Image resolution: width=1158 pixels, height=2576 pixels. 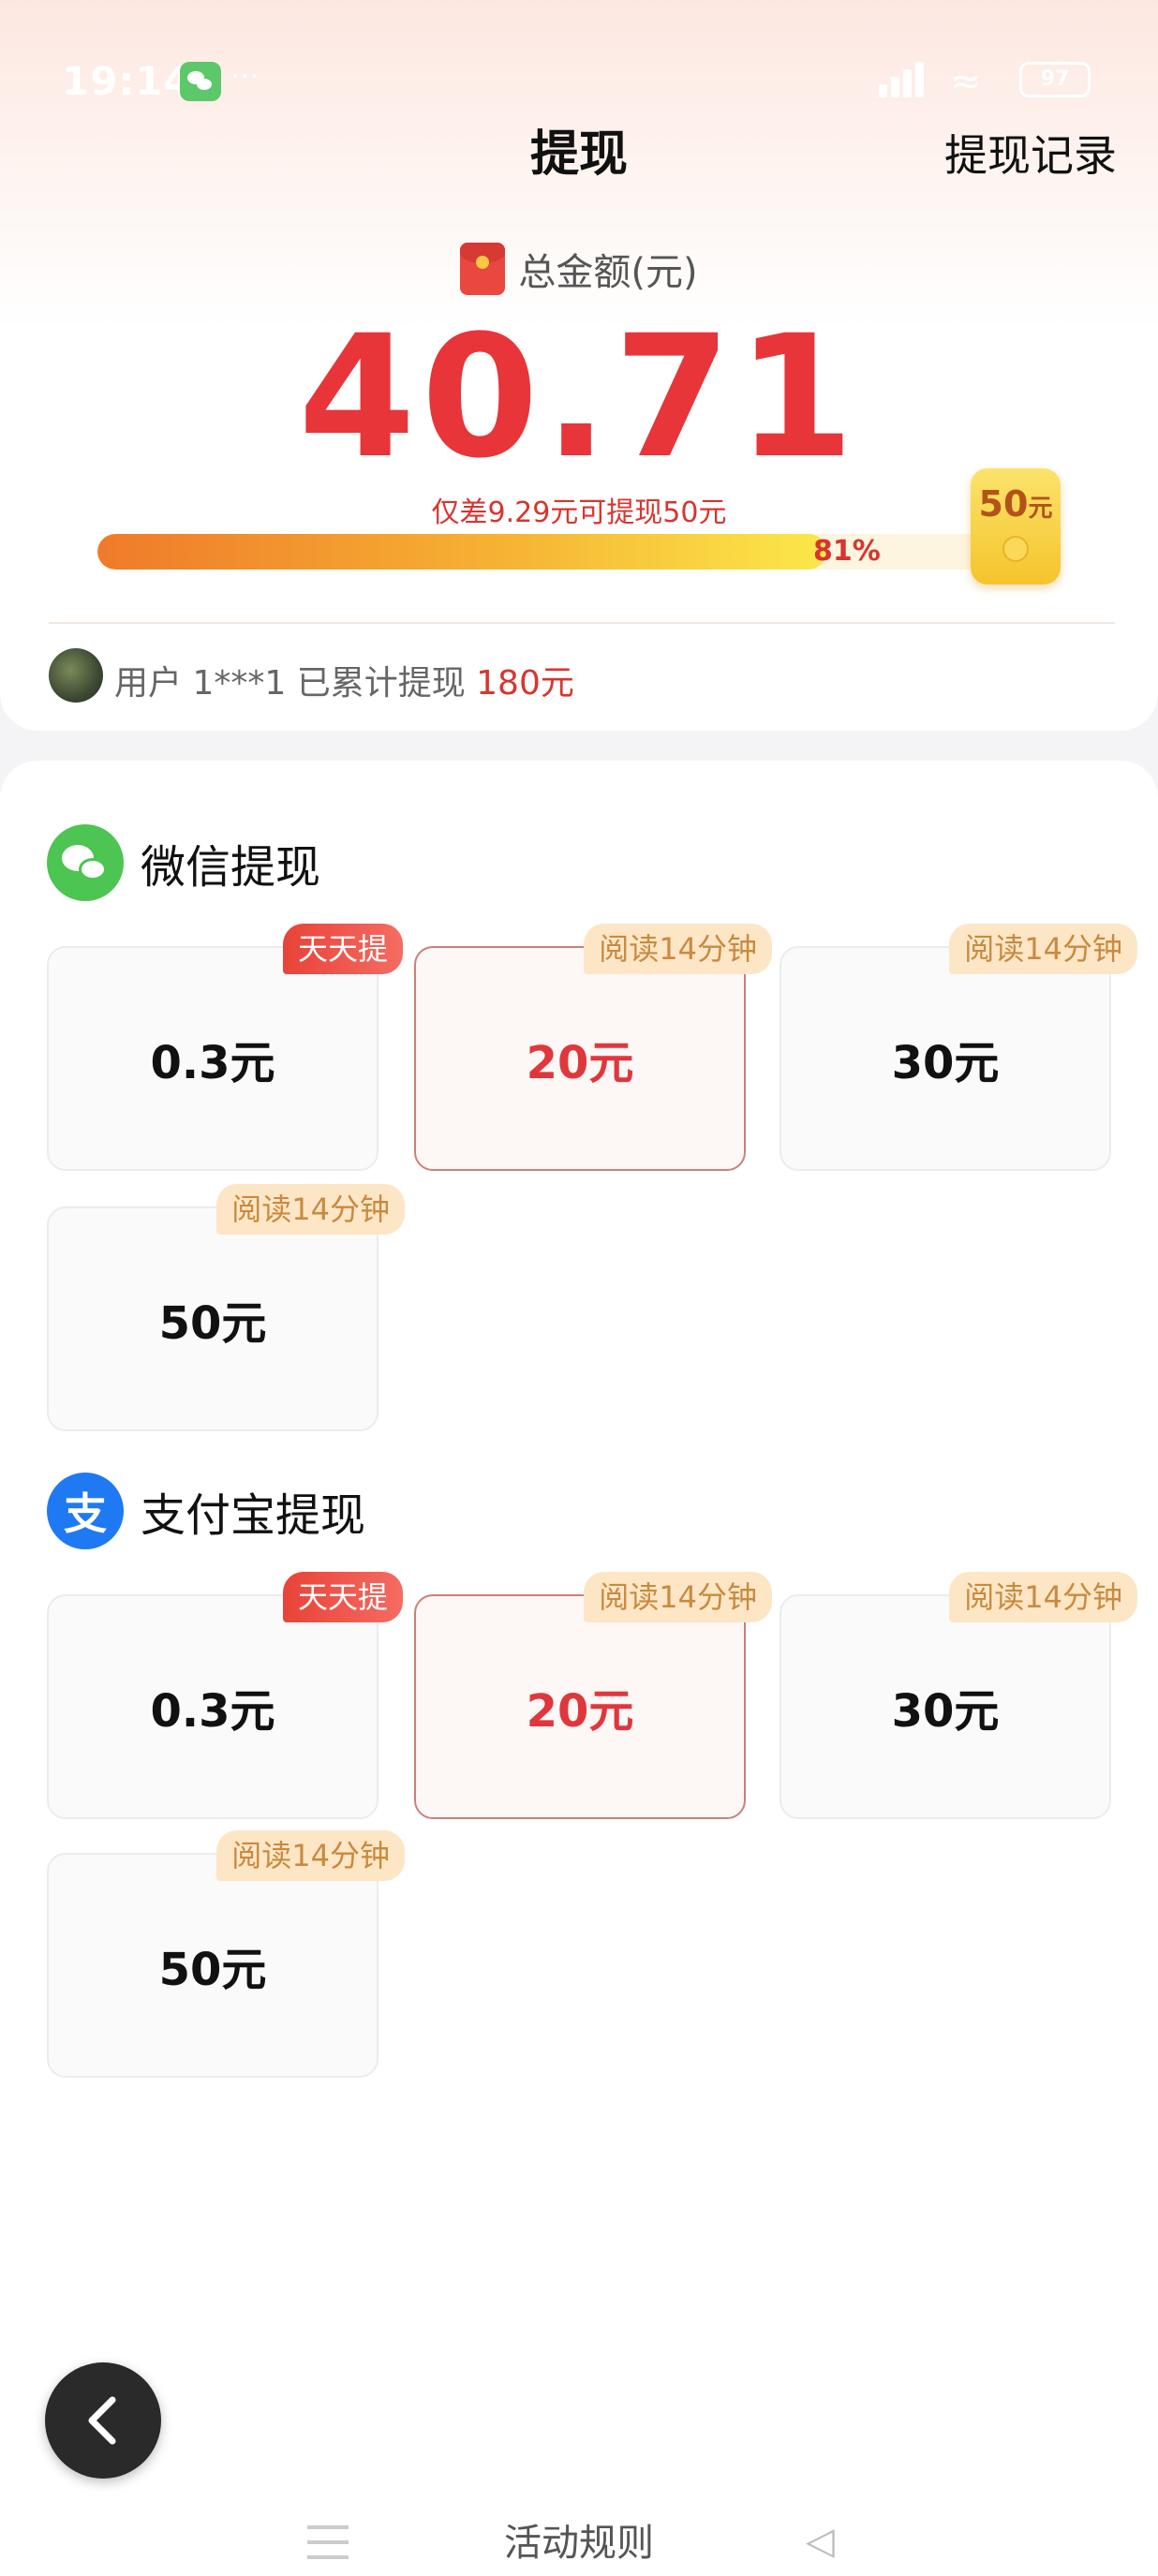 What do you see at coordinates (226, 1954) in the screenshot?
I see `alipay-option-50: 50元 阅读14分钟` at bounding box center [226, 1954].